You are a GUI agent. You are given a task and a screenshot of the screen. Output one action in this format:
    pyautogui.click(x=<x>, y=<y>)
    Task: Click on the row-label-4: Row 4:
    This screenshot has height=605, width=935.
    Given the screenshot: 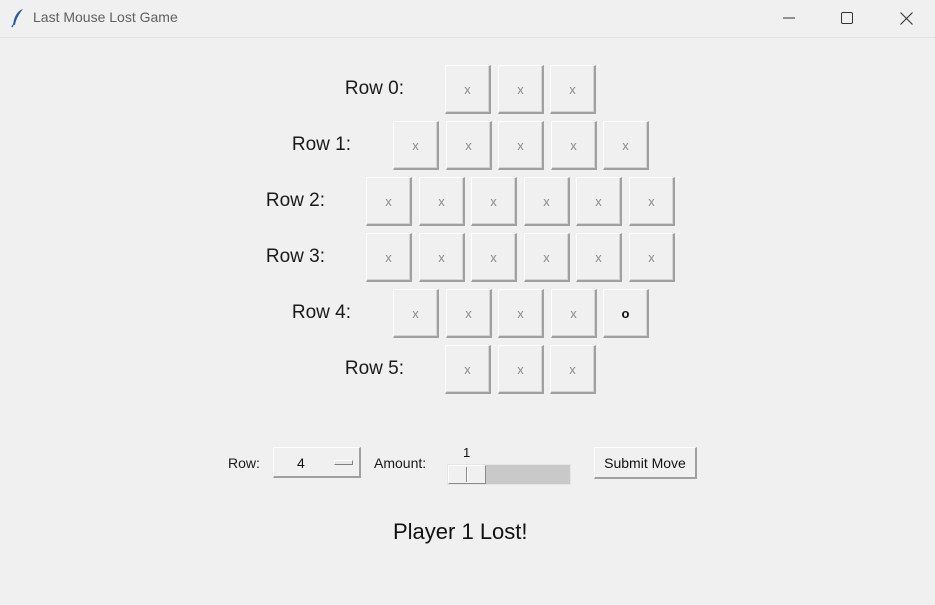 What is the action you would take?
    pyautogui.click(x=321, y=312)
    